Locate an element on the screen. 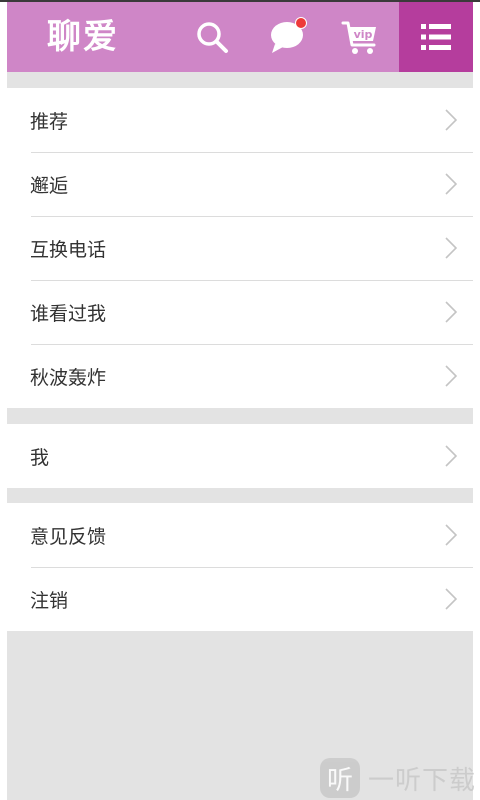  menu-item-me: 我 is located at coordinates (240, 456).